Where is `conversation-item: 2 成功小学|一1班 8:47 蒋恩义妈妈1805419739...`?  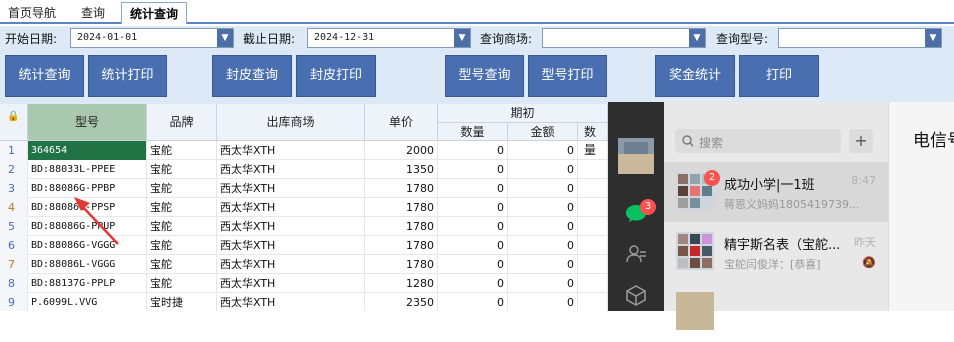
conversation-item: 2 成功小学|一1班 8:47 蒋恩义妈妈1805419739... is located at coordinates (776, 192).